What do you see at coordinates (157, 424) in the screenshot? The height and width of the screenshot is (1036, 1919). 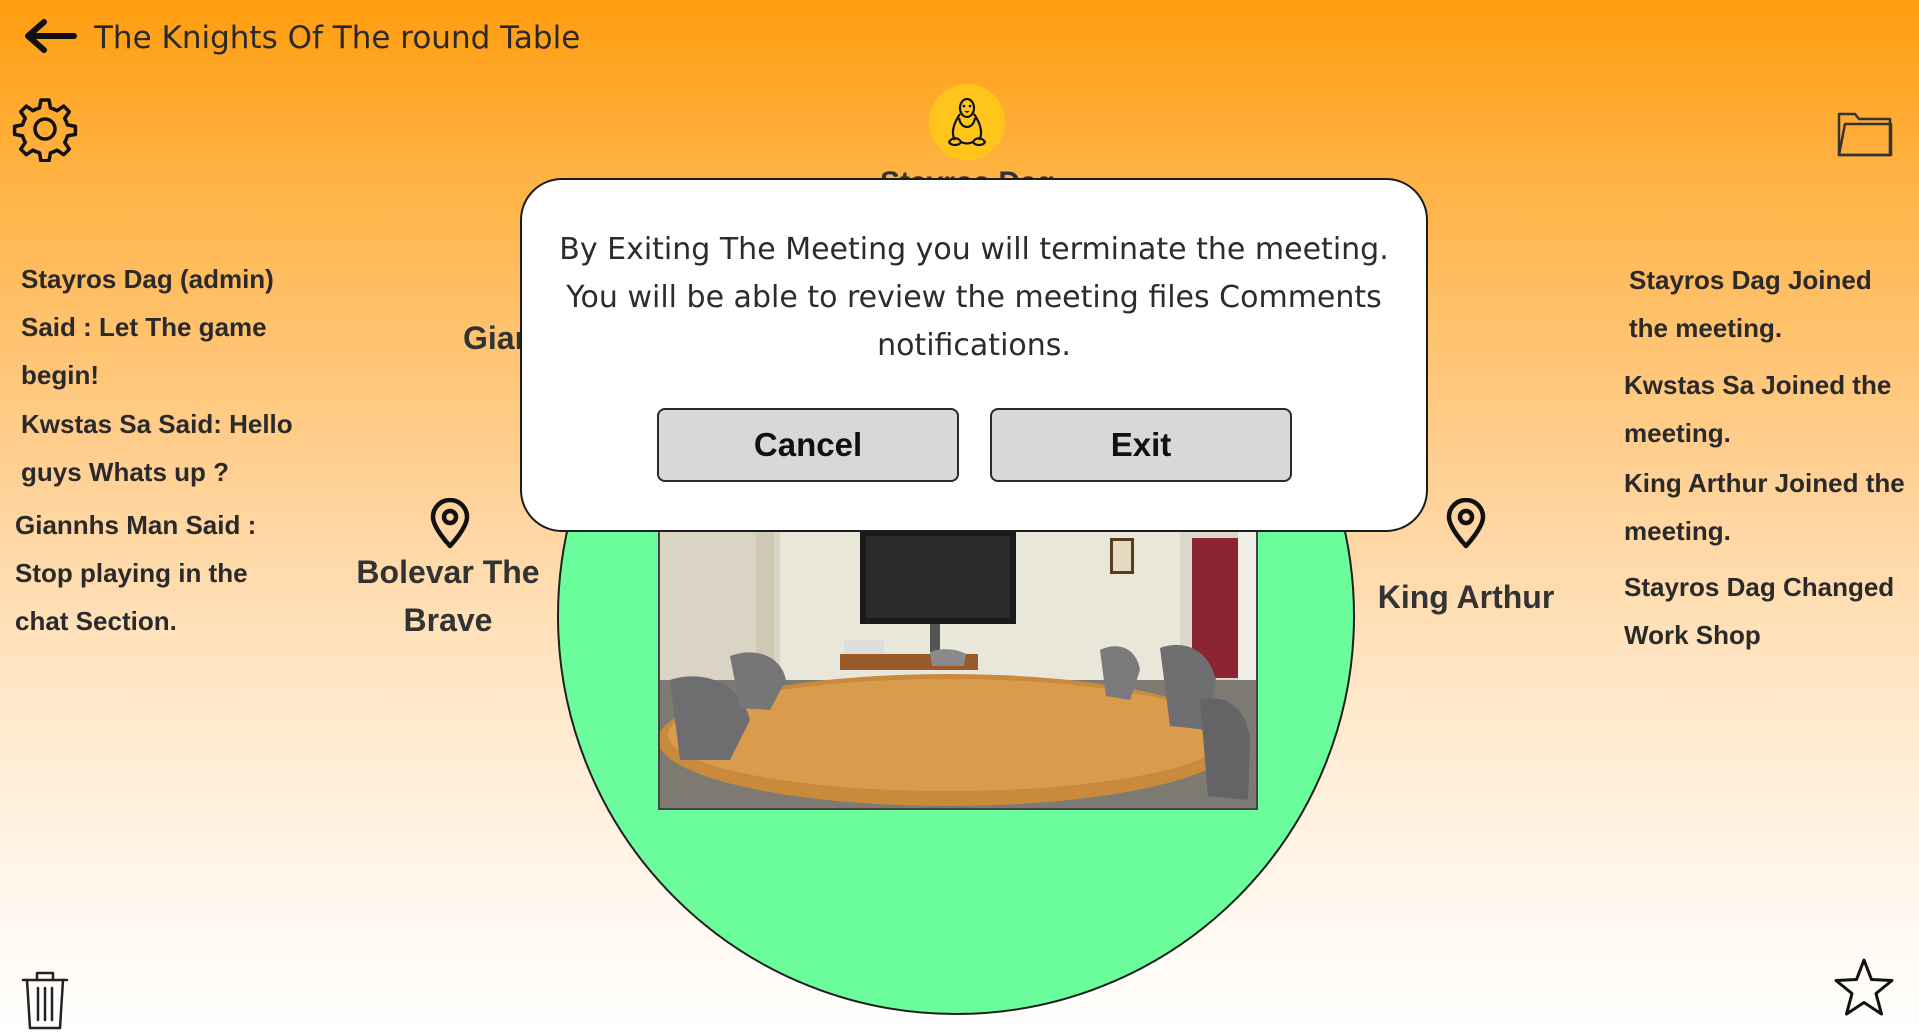 I see `chat-line: Kwstas Sa Said: Hello` at bounding box center [157, 424].